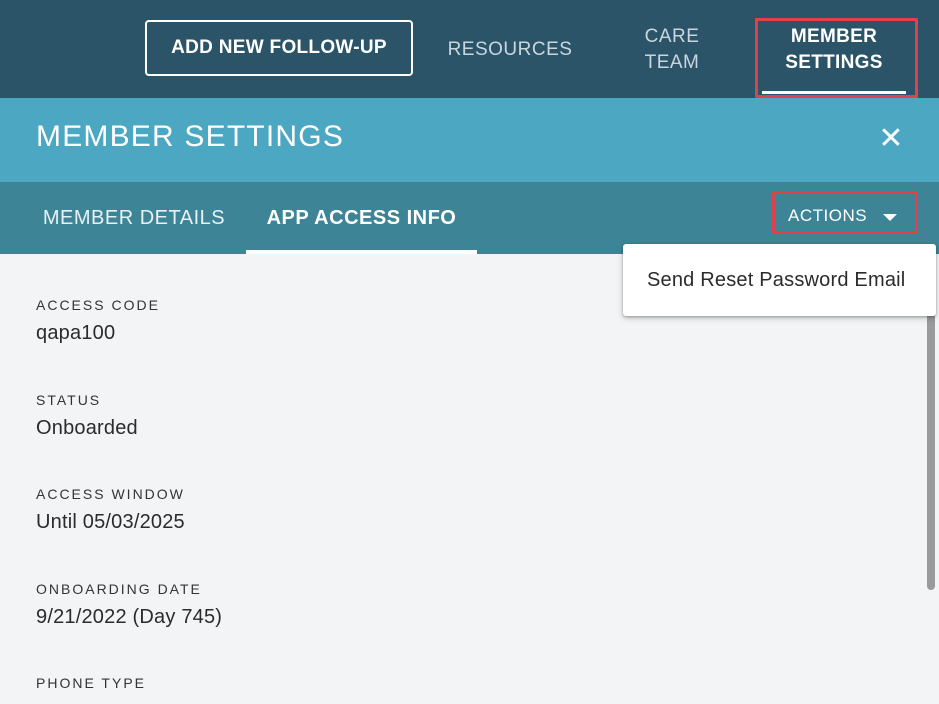 This screenshot has height=704, width=939. Describe the element at coordinates (672, 62) in the screenshot. I see `nav-care-team-line2: TEAM` at that location.